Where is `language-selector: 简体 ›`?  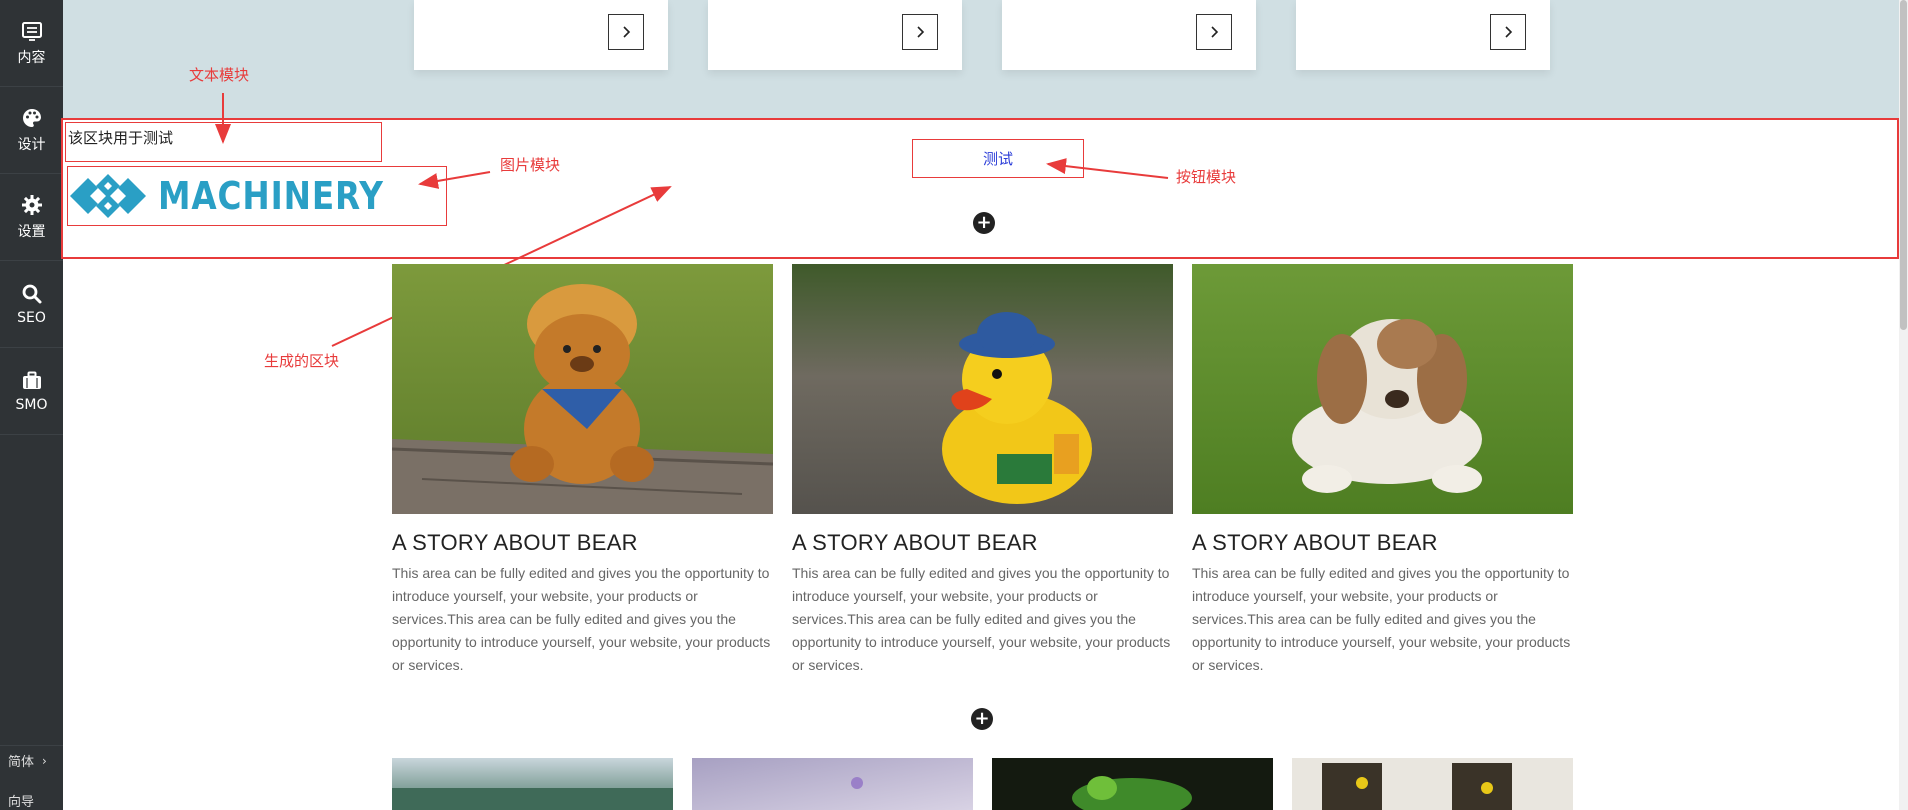
language-selector: 简体 › is located at coordinates (31, 760).